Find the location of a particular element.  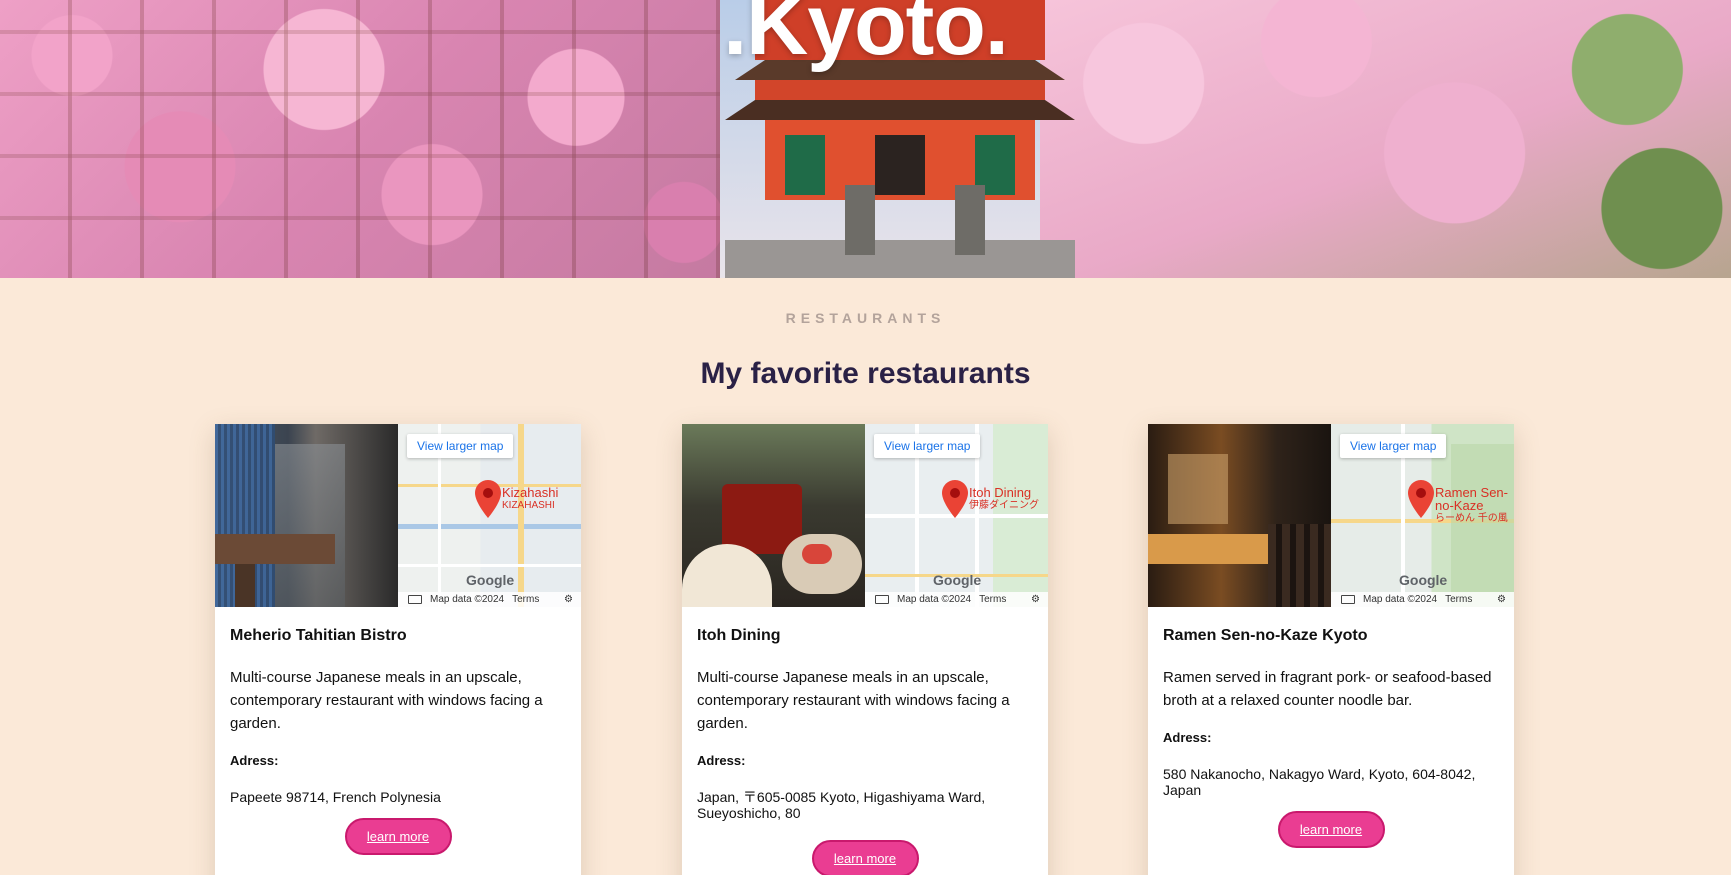

map-pin-label: Ramen Sen-no-Kaze らーめん 千の風 is located at coordinates (1474, 505).